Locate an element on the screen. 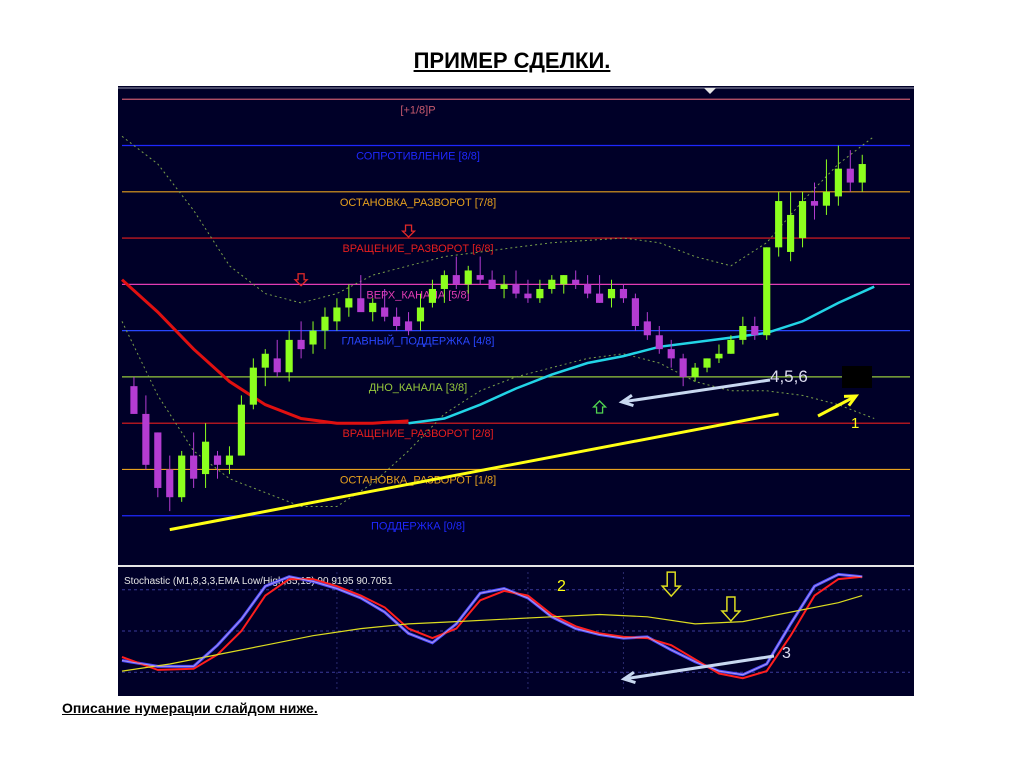 Image resolution: width=1024 pixels, height=768 pixels. level-label: ПОДДЕРЖКА [0/8] is located at coordinates (418, 527).